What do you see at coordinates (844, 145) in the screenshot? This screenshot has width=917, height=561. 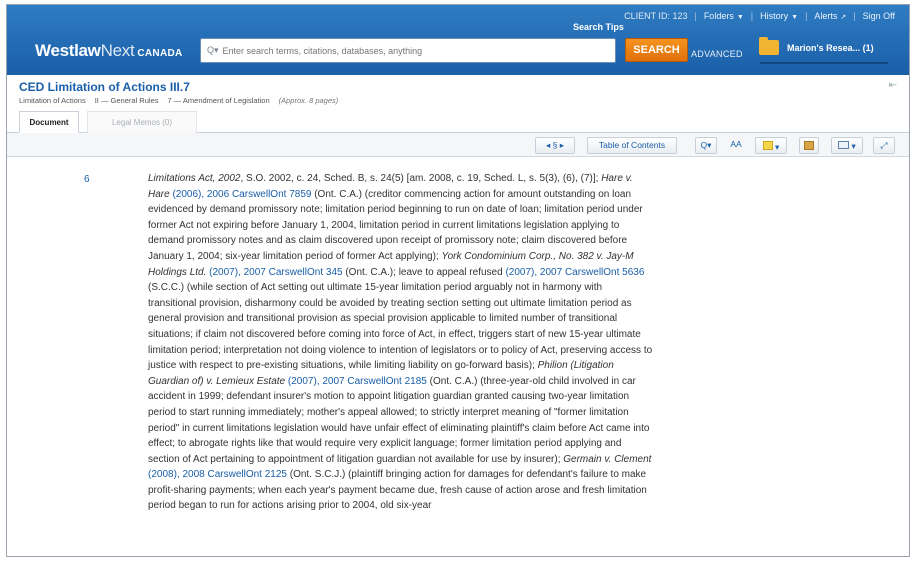 I see `email-icon` at bounding box center [844, 145].